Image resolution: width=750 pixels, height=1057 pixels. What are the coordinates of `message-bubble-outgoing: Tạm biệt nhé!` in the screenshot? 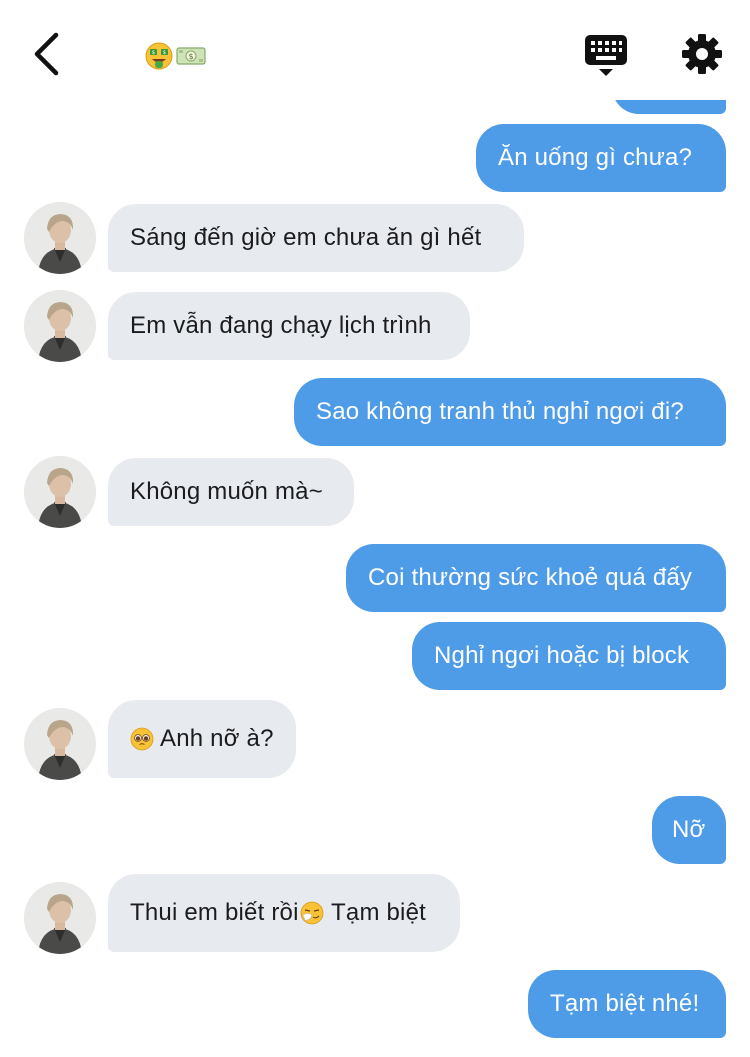 It's located at (627, 1004).